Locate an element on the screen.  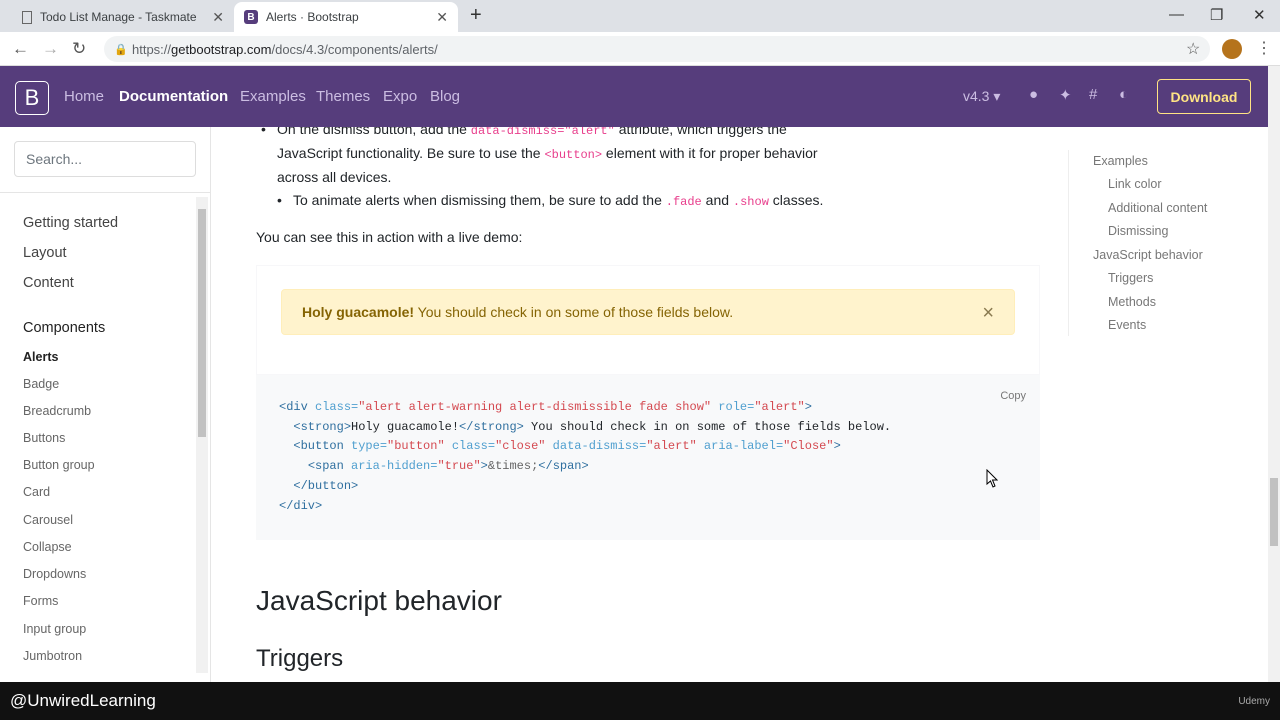
udemy-logo: Udemy is located at coordinates (1254, 701).